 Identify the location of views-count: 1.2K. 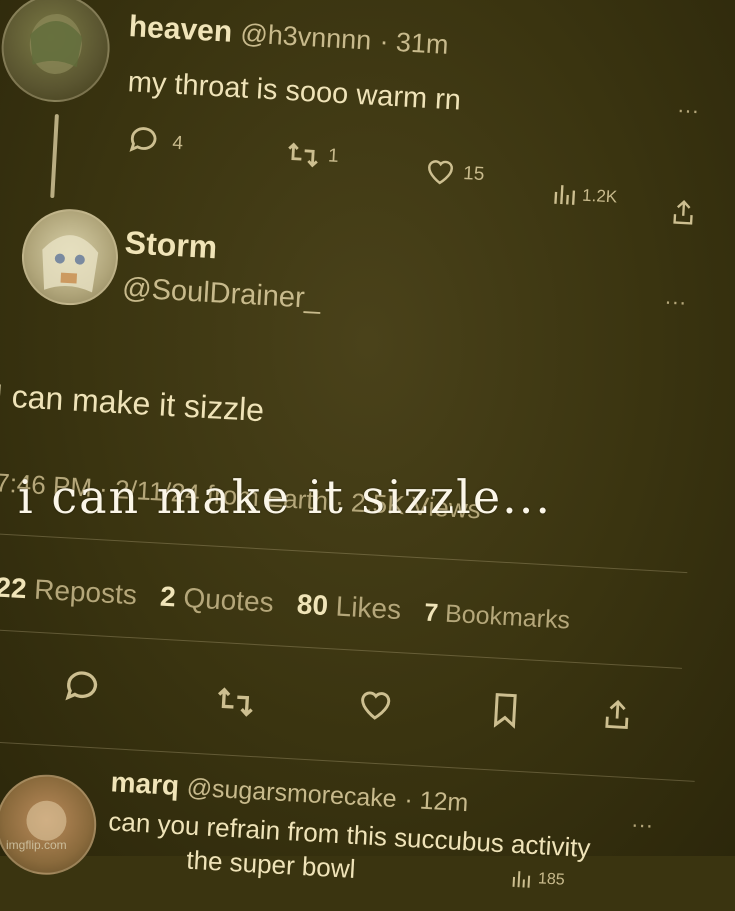
(599, 196).